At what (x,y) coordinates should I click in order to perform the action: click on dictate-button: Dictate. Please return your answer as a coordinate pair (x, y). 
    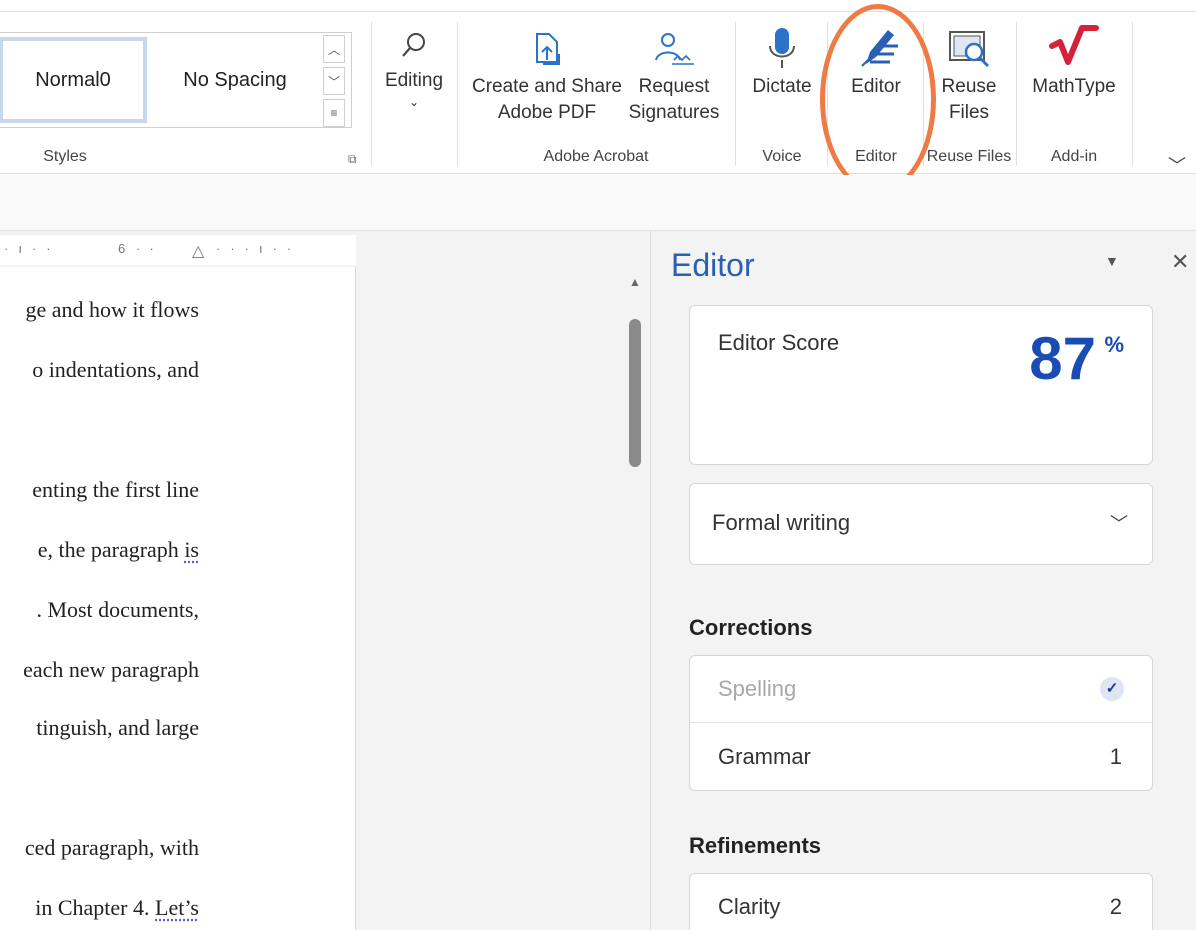
    Looking at the image, I should click on (782, 62).